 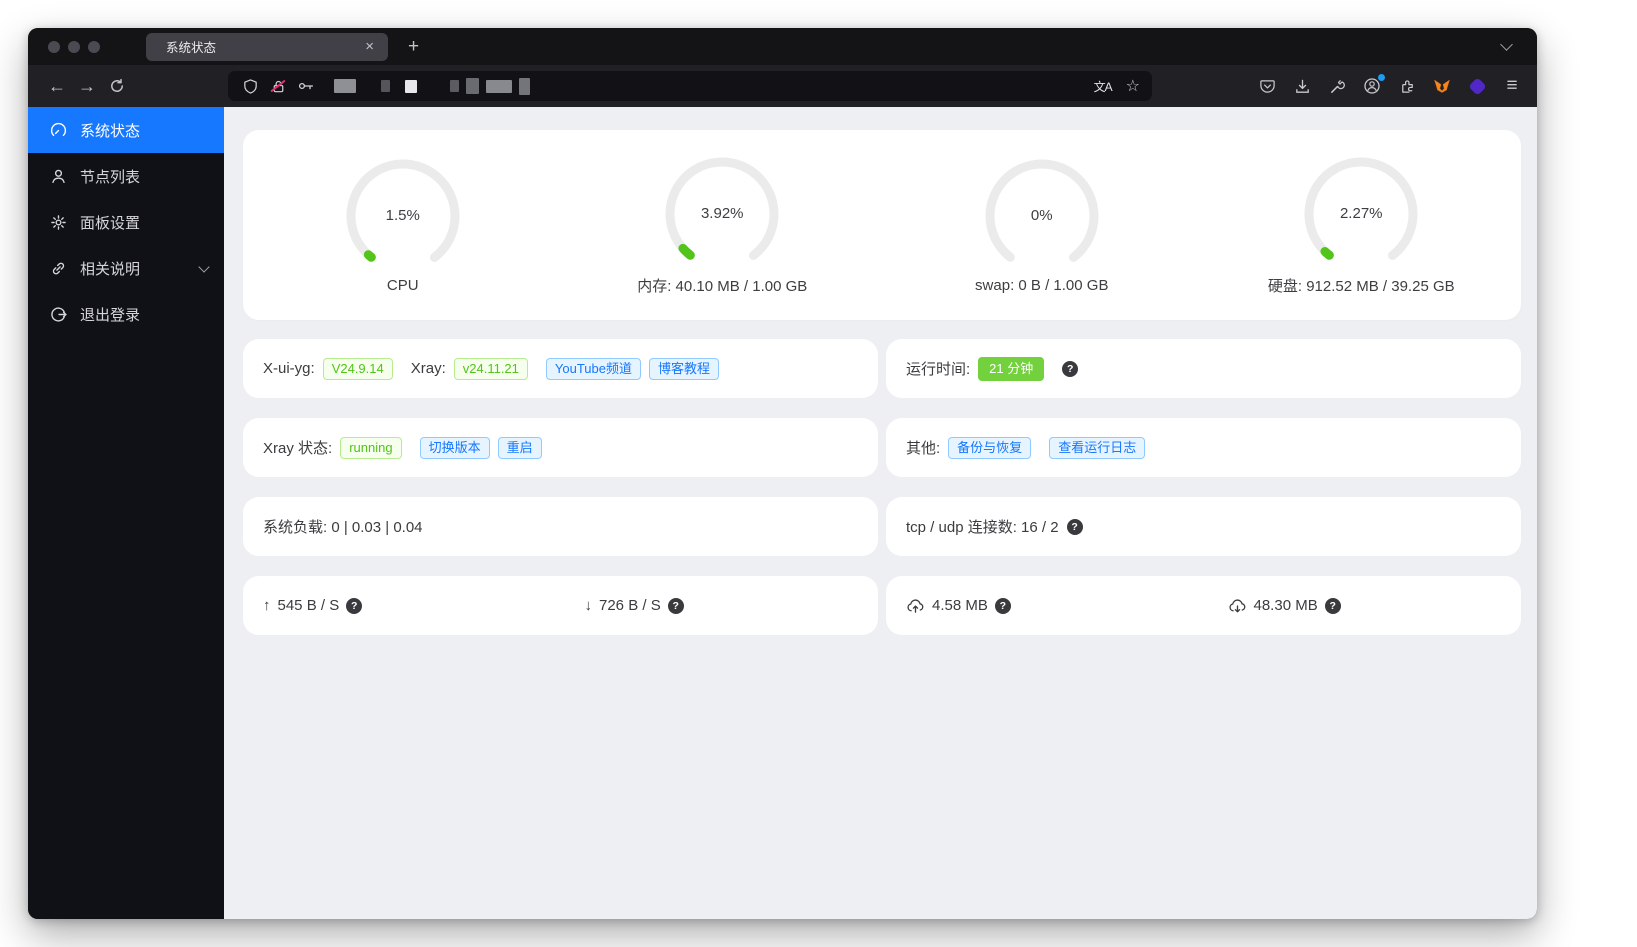 What do you see at coordinates (1361, 286) in the screenshot?
I see `gauge-label: 硬盘: 912.52 MB / 39.25 GB` at bounding box center [1361, 286].